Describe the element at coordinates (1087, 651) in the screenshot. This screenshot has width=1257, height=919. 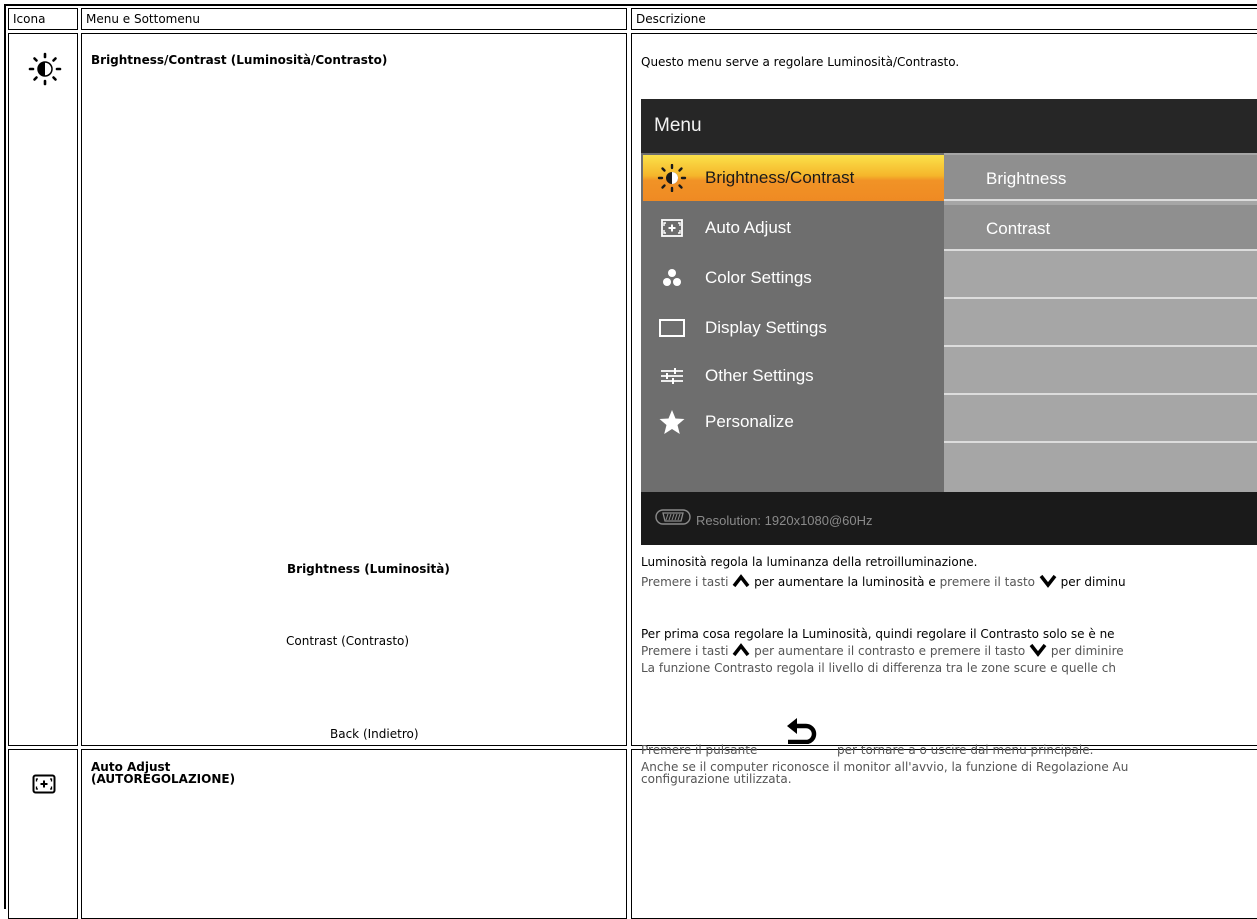
I see `contrast-line2-c: per diminire` at that location.